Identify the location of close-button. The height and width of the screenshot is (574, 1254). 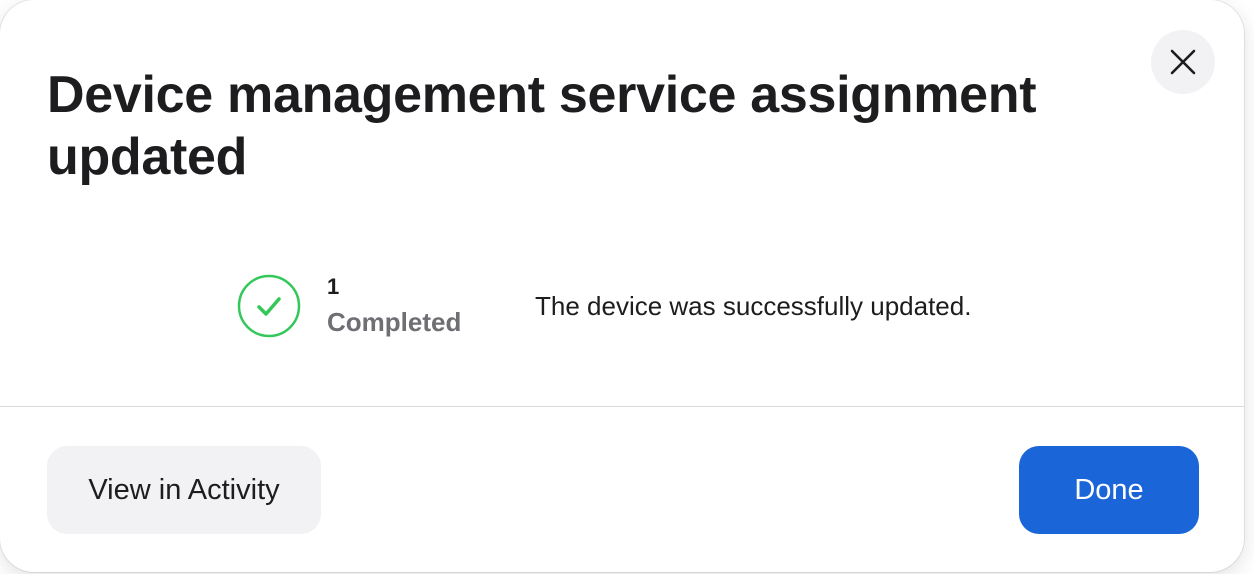
(1183, 62).